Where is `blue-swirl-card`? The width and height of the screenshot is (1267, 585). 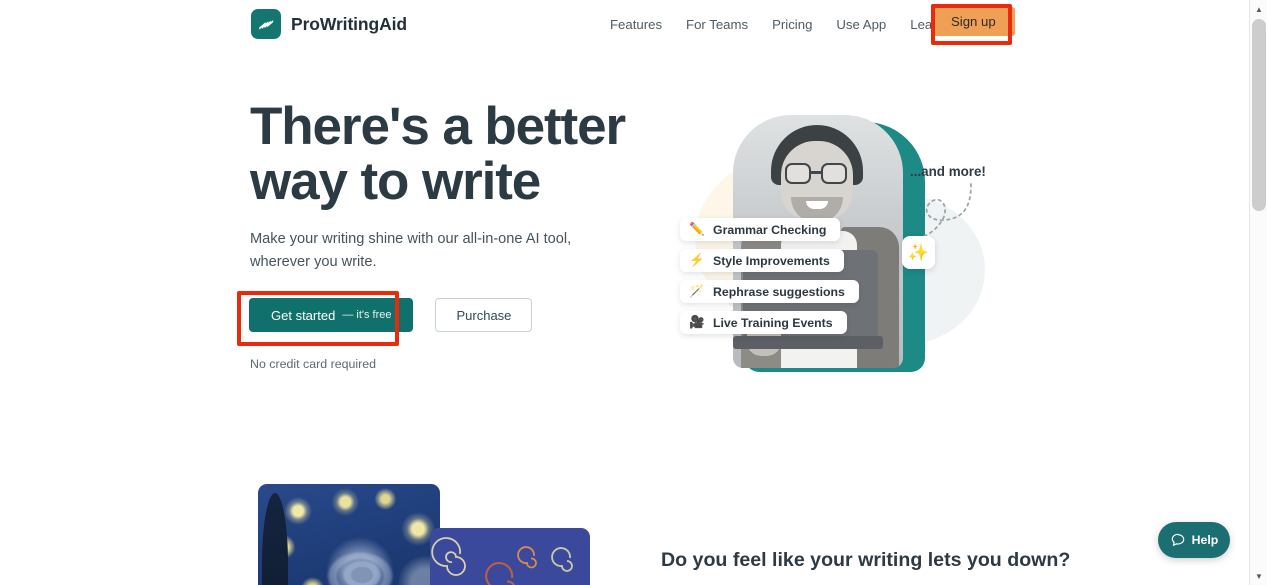
blue-swirl-card is located at coordinates (510, 556).